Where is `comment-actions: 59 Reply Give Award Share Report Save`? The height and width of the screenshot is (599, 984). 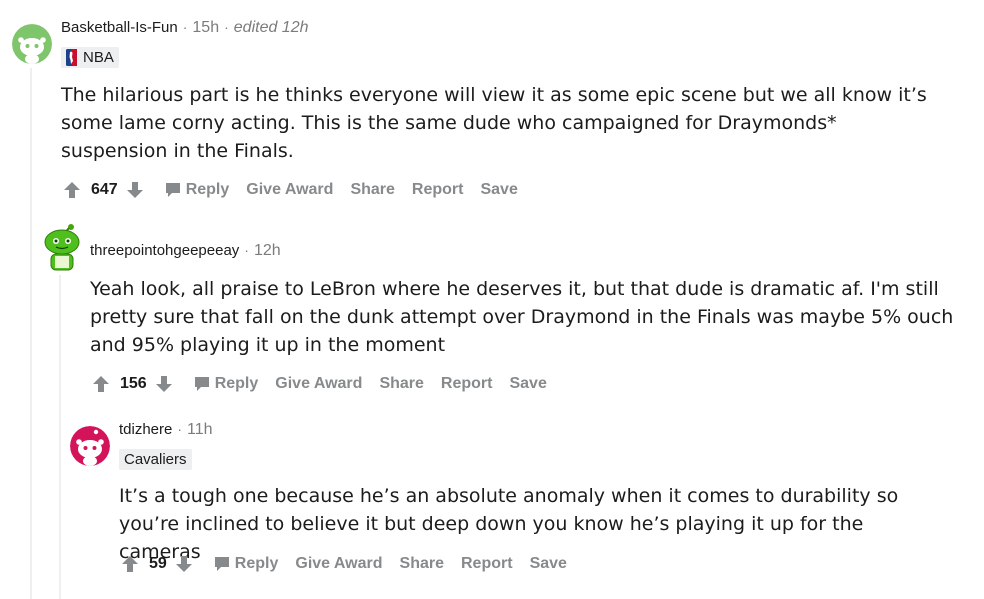
comment-actions: 59 Reply Give Award Share Report Save is located at coordinates (343, 564).